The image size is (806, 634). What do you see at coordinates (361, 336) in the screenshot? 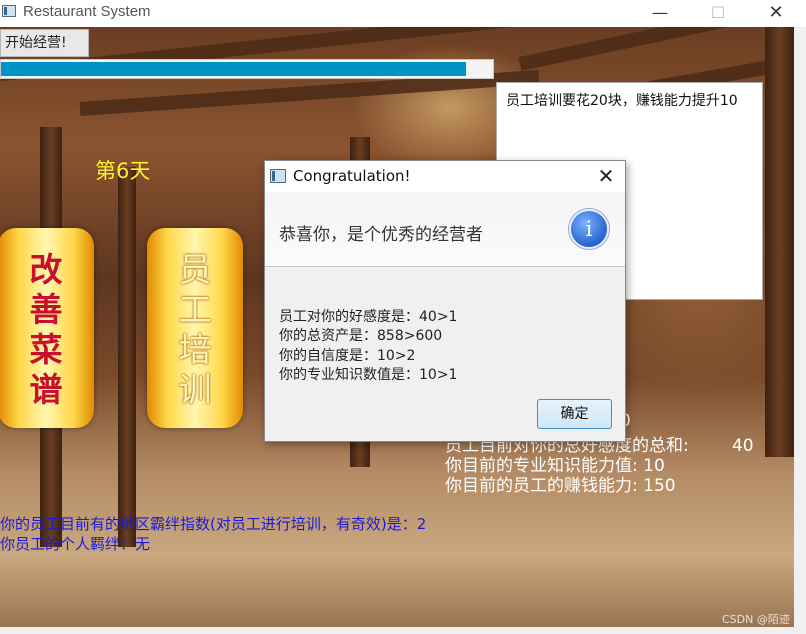
I see `dialog-line-assets: 你的总资产是：858>600` at bounding box center [361, 336].